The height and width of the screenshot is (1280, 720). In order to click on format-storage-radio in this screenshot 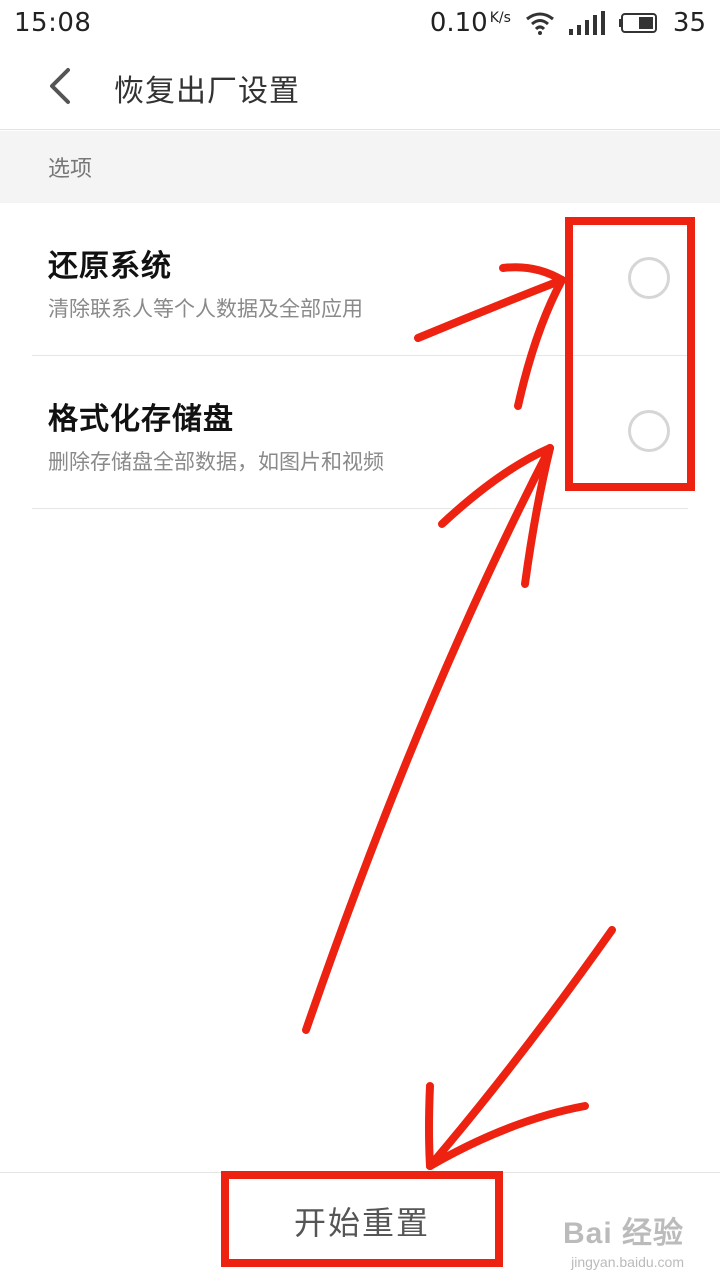, I will do `click(649, 431)`.